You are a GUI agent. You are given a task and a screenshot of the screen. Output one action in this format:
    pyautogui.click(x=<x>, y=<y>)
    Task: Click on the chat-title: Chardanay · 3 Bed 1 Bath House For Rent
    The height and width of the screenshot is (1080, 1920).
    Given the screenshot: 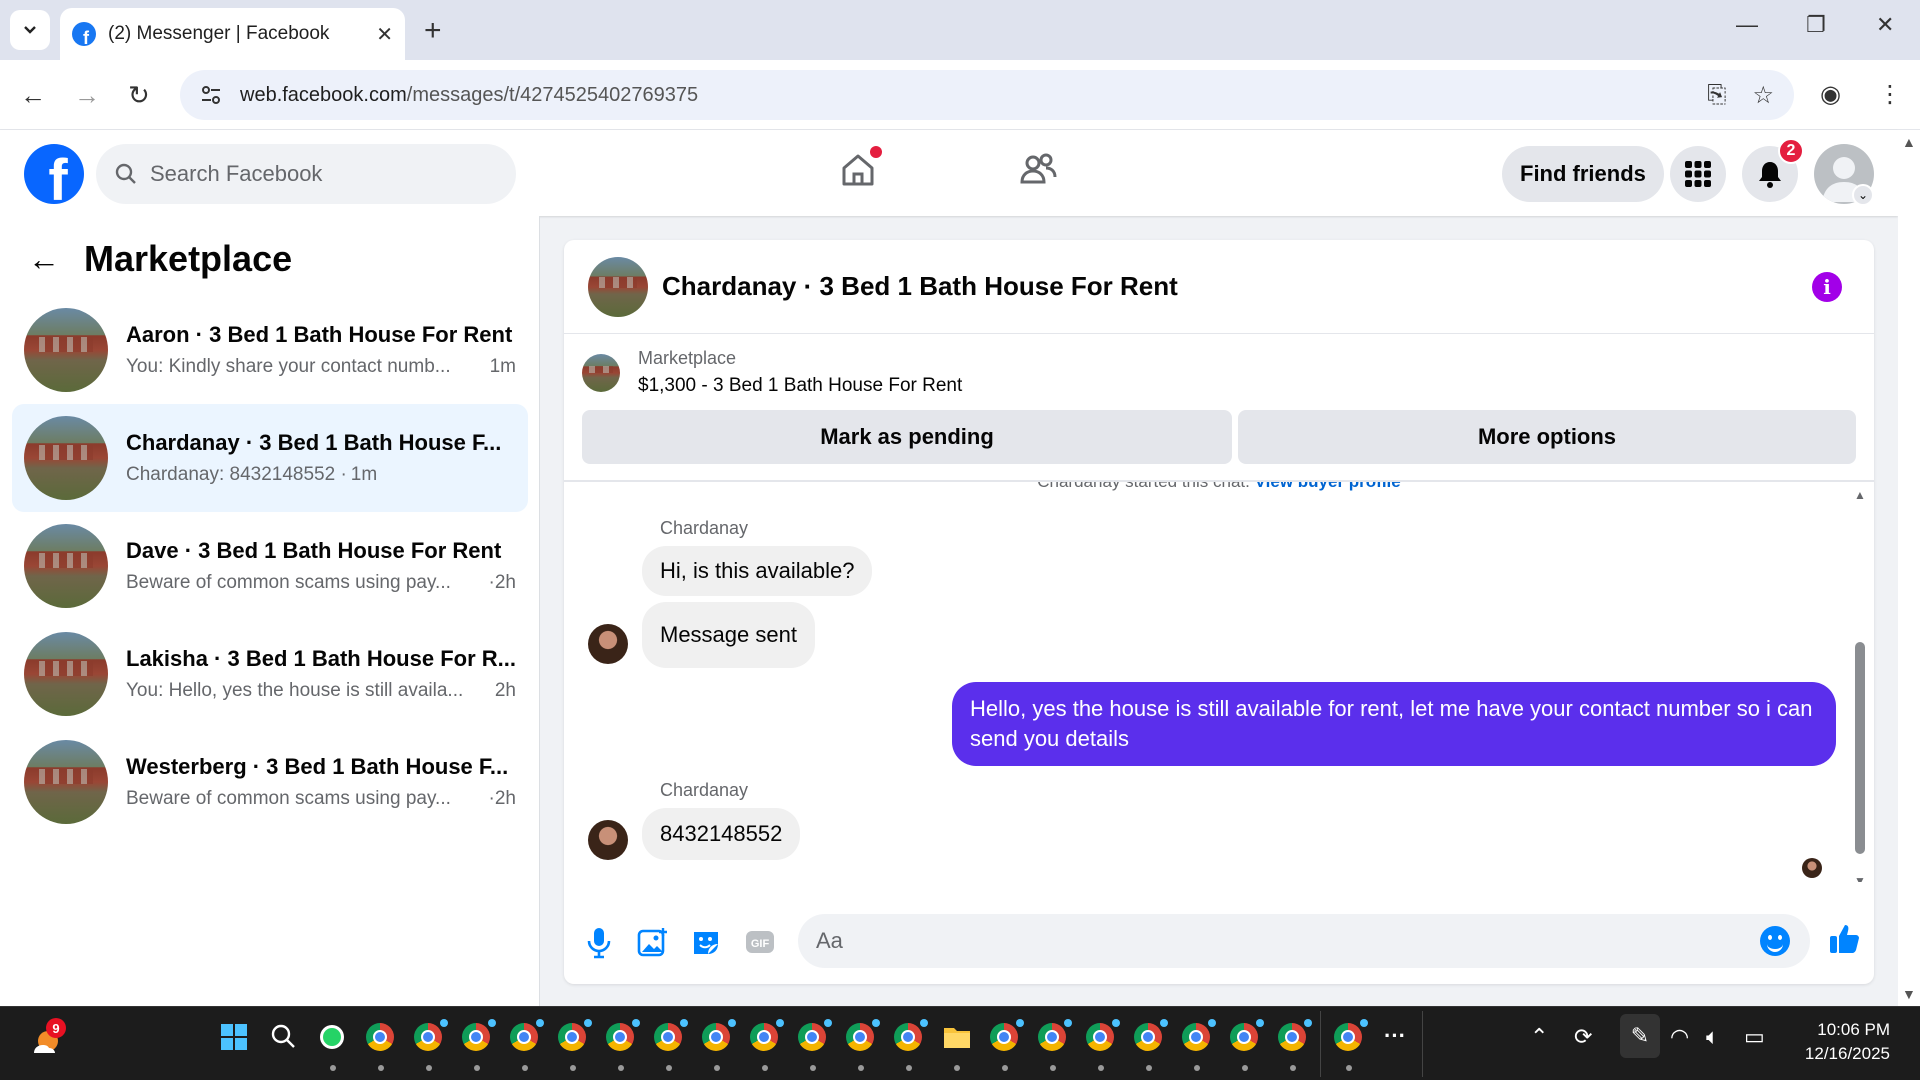 What is the action you would take?
    pyautogui.click(x=920, y=286)
    